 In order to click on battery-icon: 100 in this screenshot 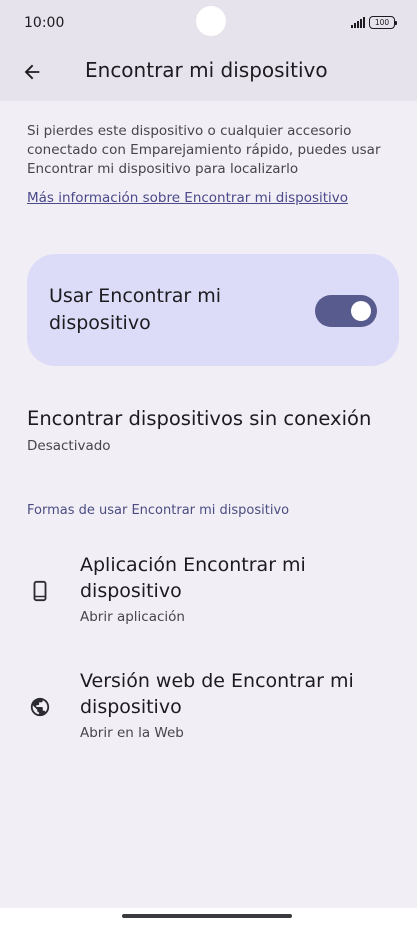, I will do `click(383, 22)`.